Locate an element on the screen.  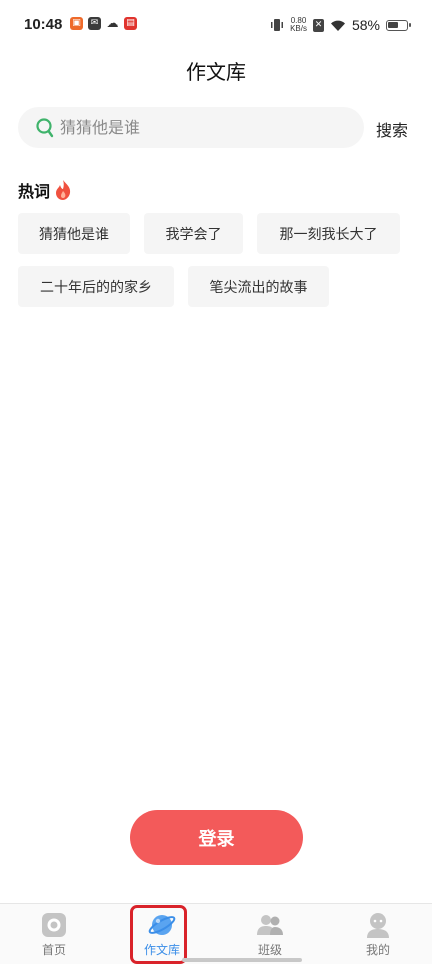
bottom-tab-bar: 首页 作文库 班级 我的 is located at coordinates (216, 933).